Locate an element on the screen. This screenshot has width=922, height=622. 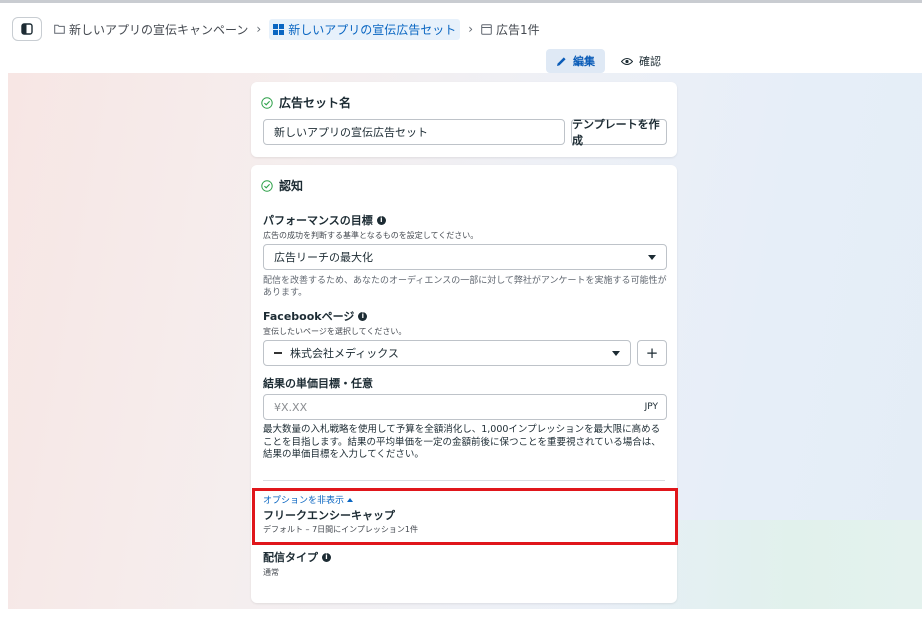
facebook-page-selected: 株式会社メディックス is located at coordinates (344, 353).